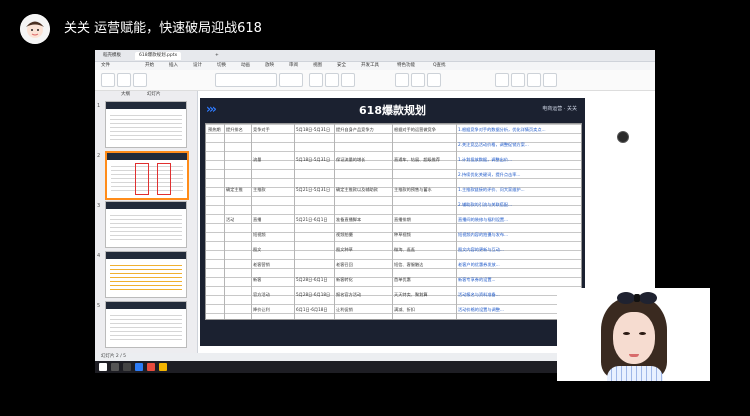 This screenshot has height=416, width=750. I want to click on thumb-number: 4, so click(99, 256).